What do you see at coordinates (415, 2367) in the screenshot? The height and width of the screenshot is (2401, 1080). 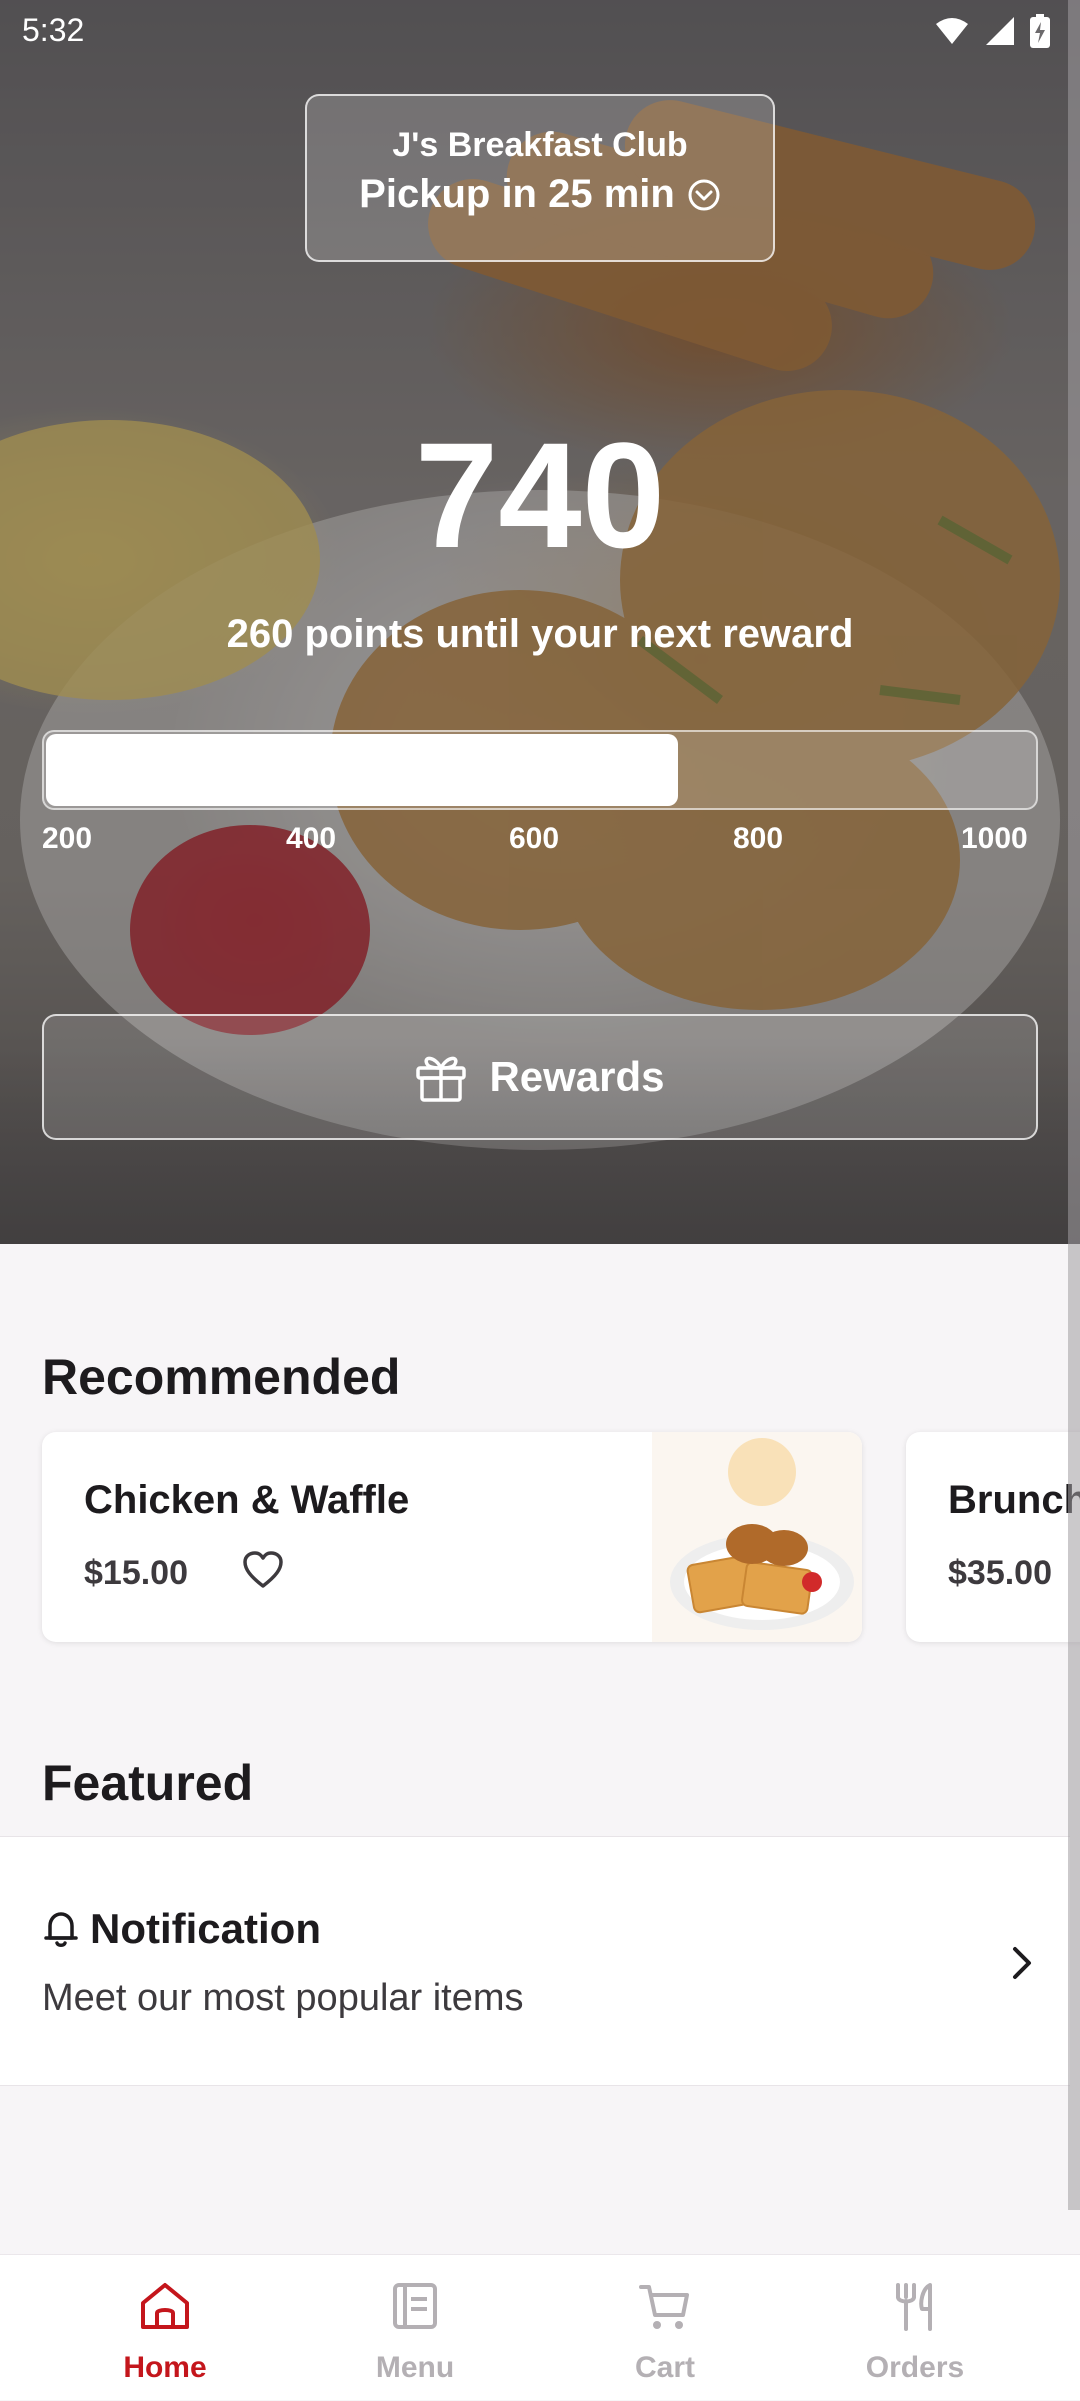 I see `nav-menu-label: Menu` at bounding box center [415, 2367].